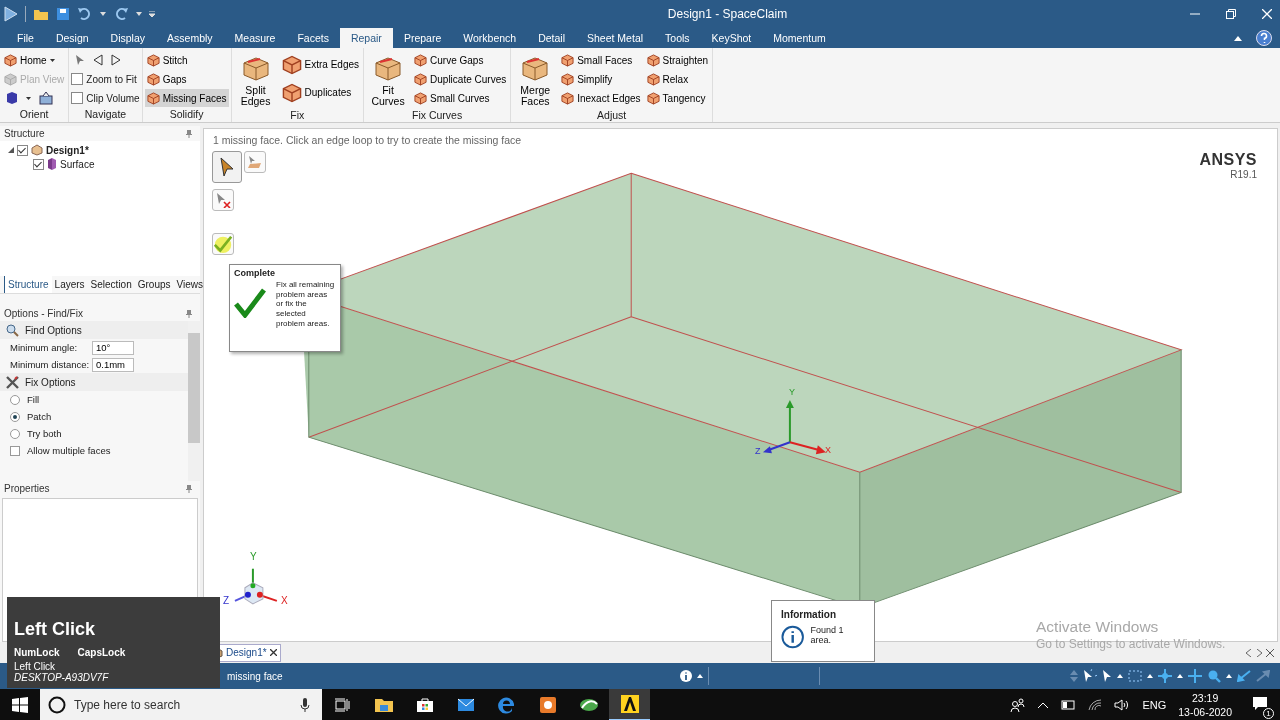 Image resolution: width=1280 pixels, height=720 pixels. I want to click on version-text: R19.1, so click(1243, 174).